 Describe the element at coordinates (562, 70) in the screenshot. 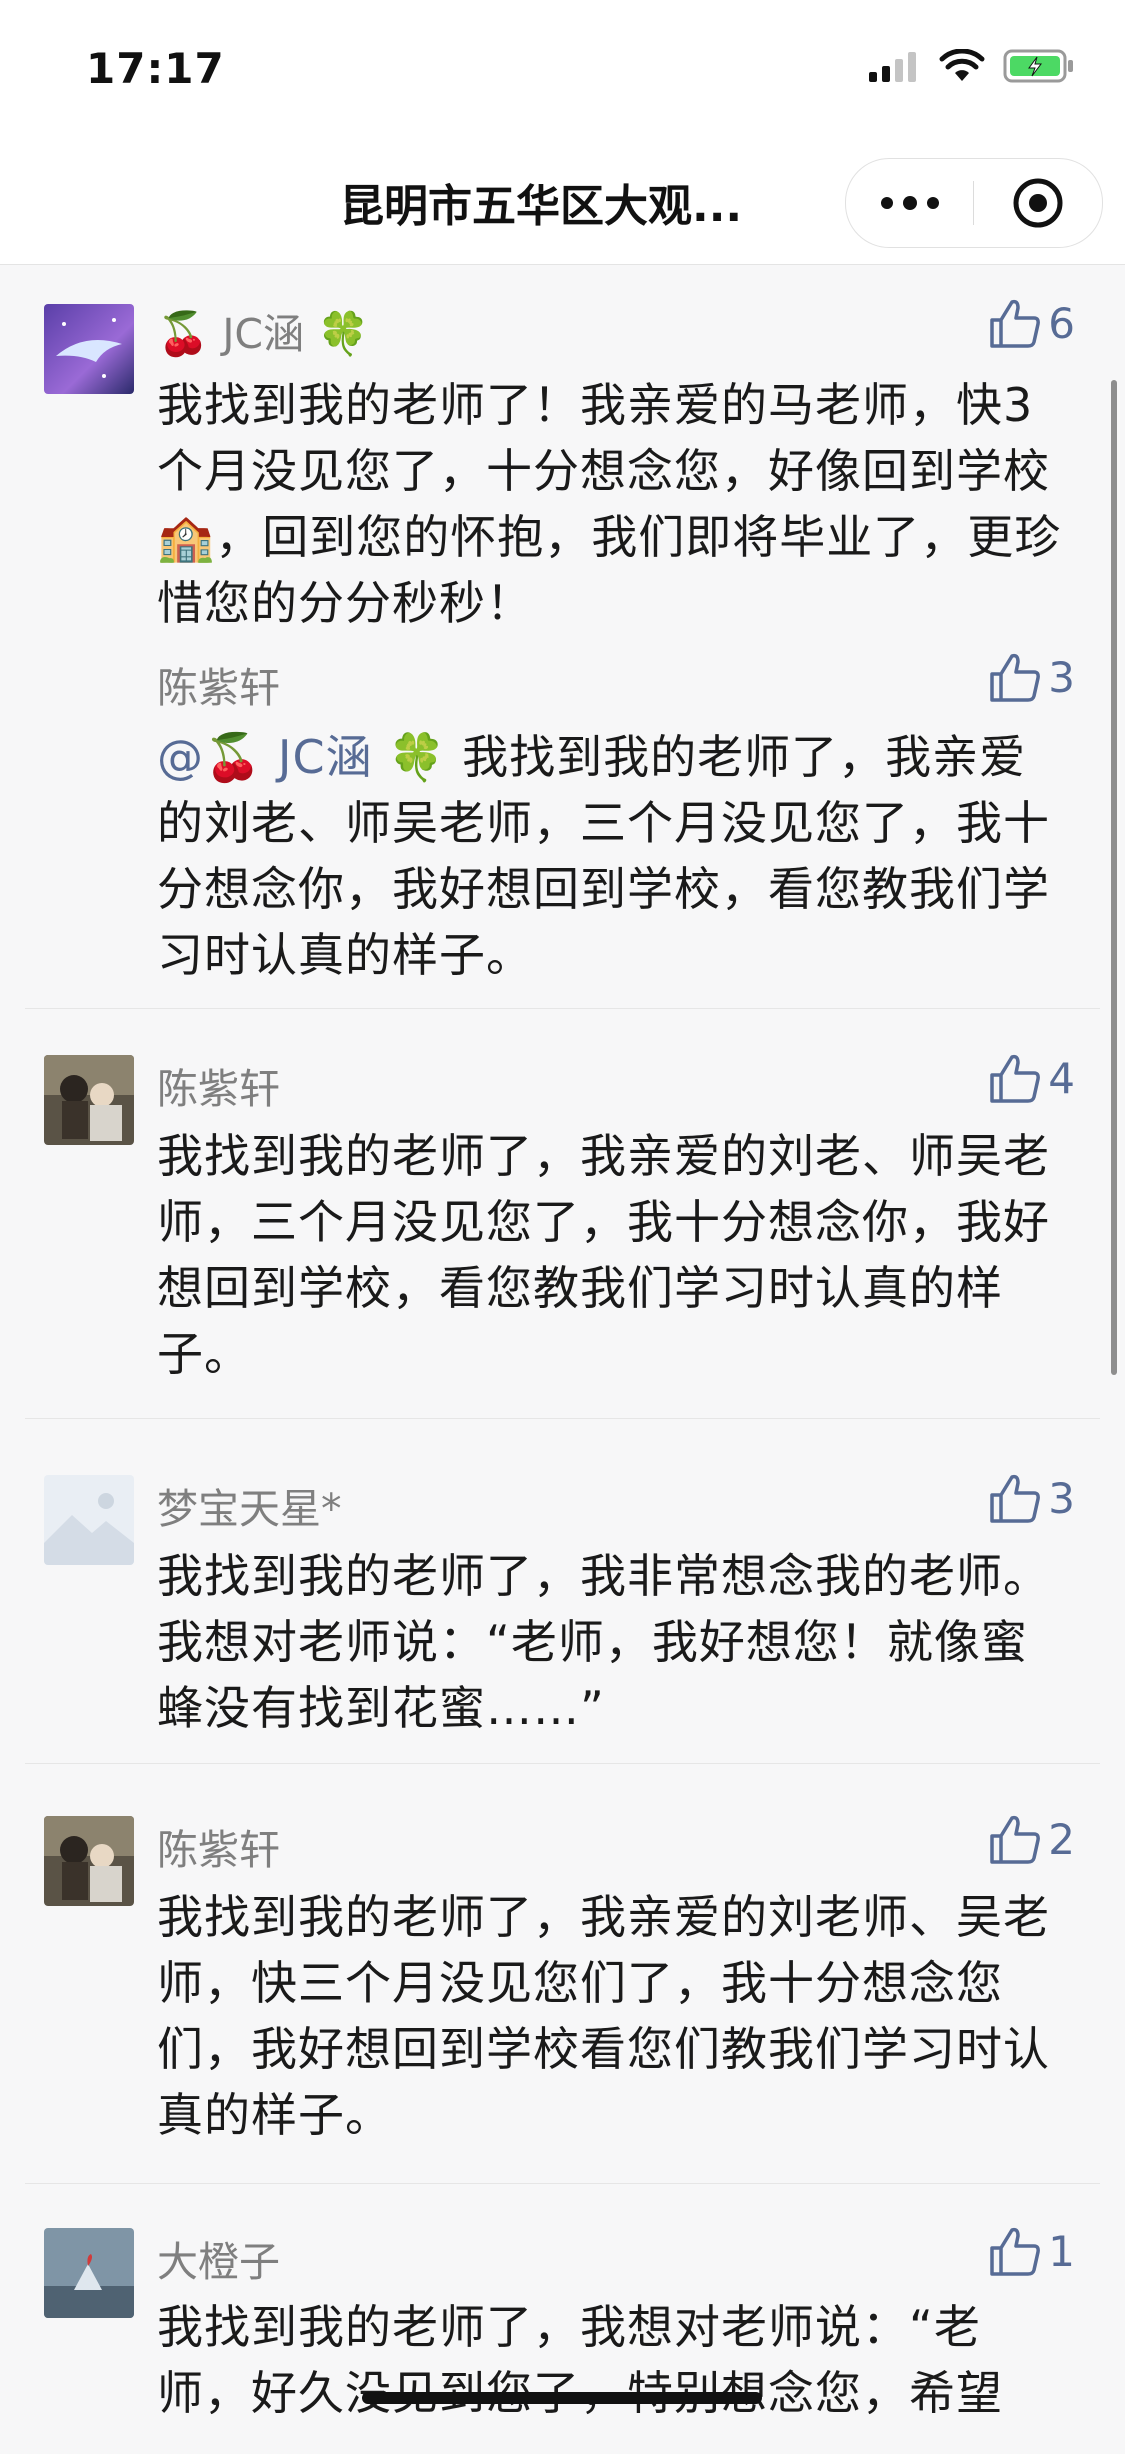

I see `status-bar: 17:17` at that location.